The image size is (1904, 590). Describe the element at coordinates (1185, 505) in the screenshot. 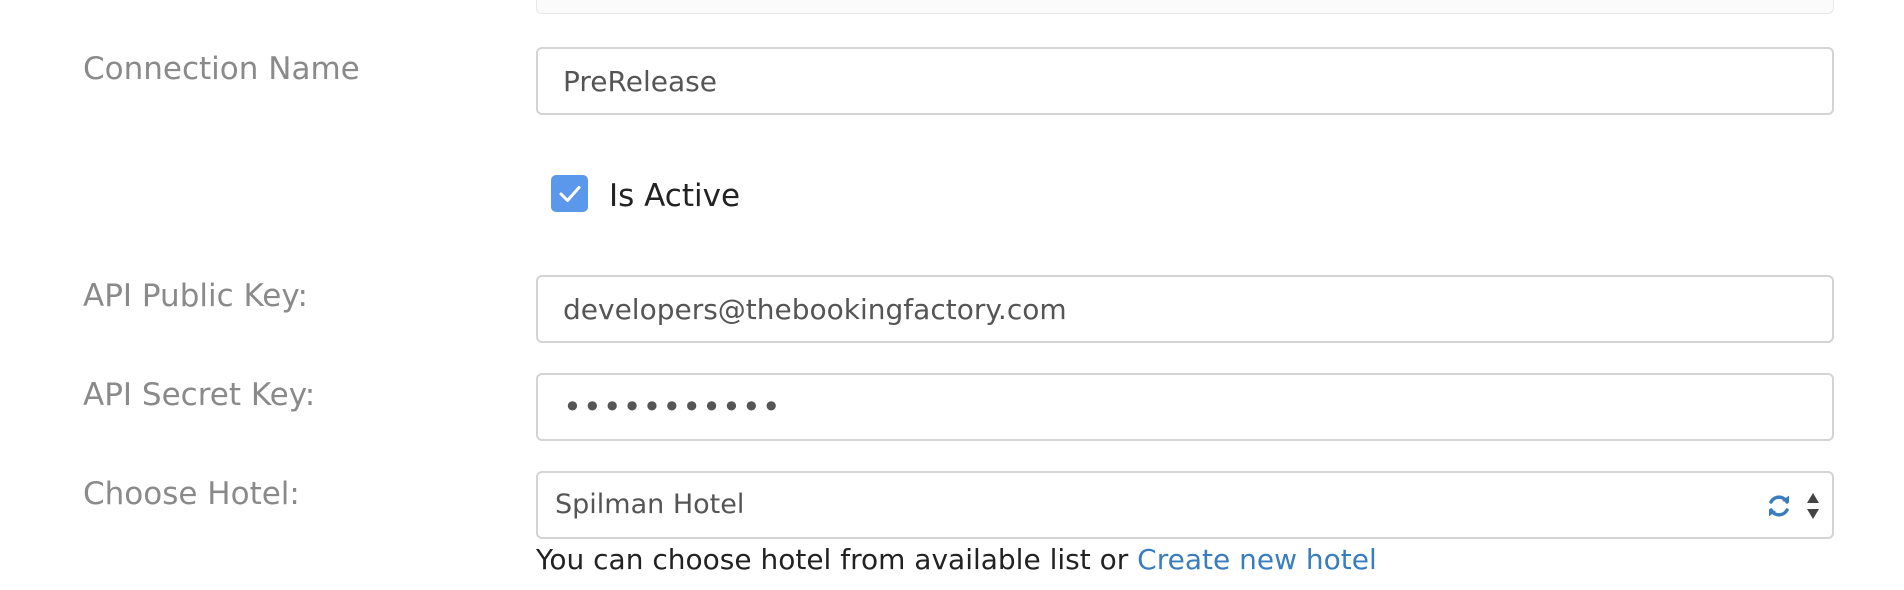

I see `hotel-select: Spilman Hotel` at that location.